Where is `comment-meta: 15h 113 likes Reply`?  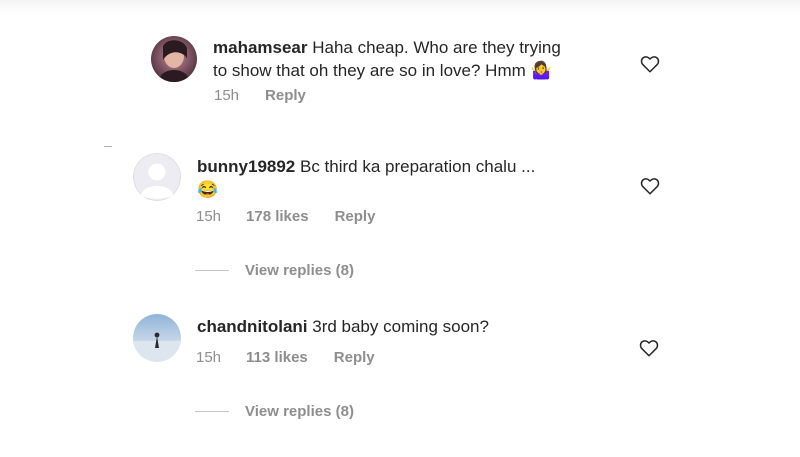 comment-meta: 15h 113 likes Reply is located at coordinates (285, 357).